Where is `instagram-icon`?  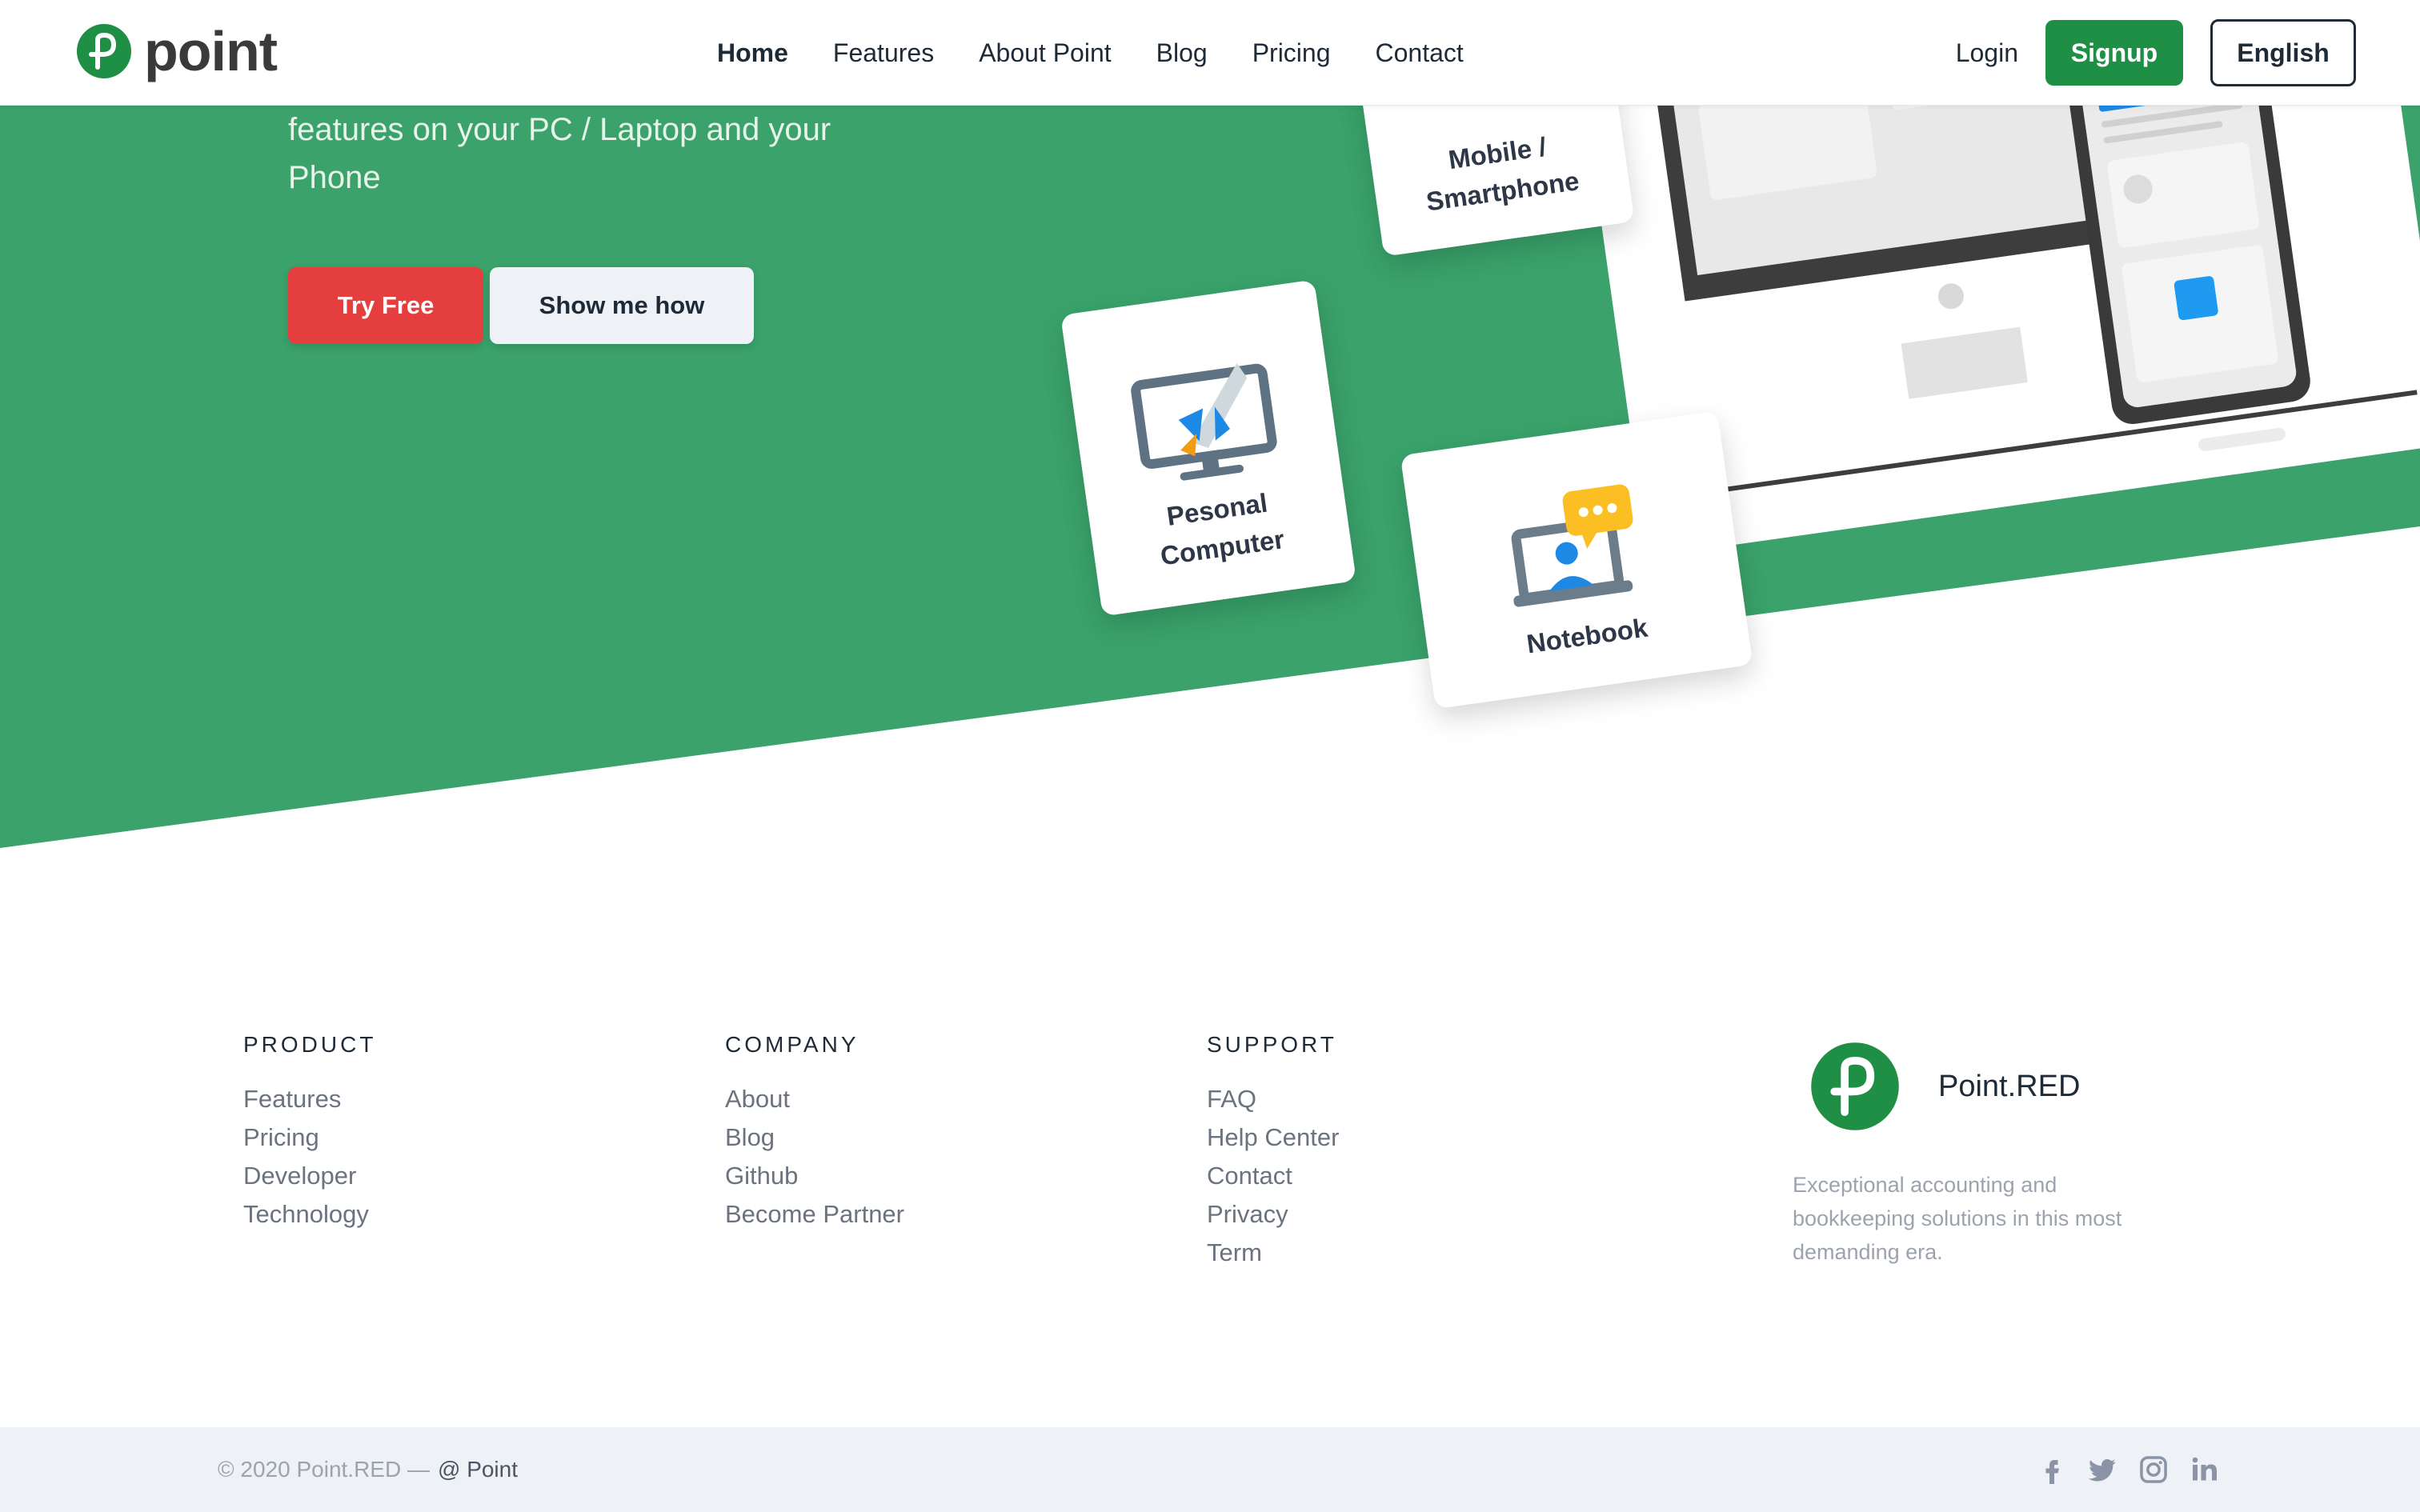 instagram-icon is located at coordinates (2153, 1469).